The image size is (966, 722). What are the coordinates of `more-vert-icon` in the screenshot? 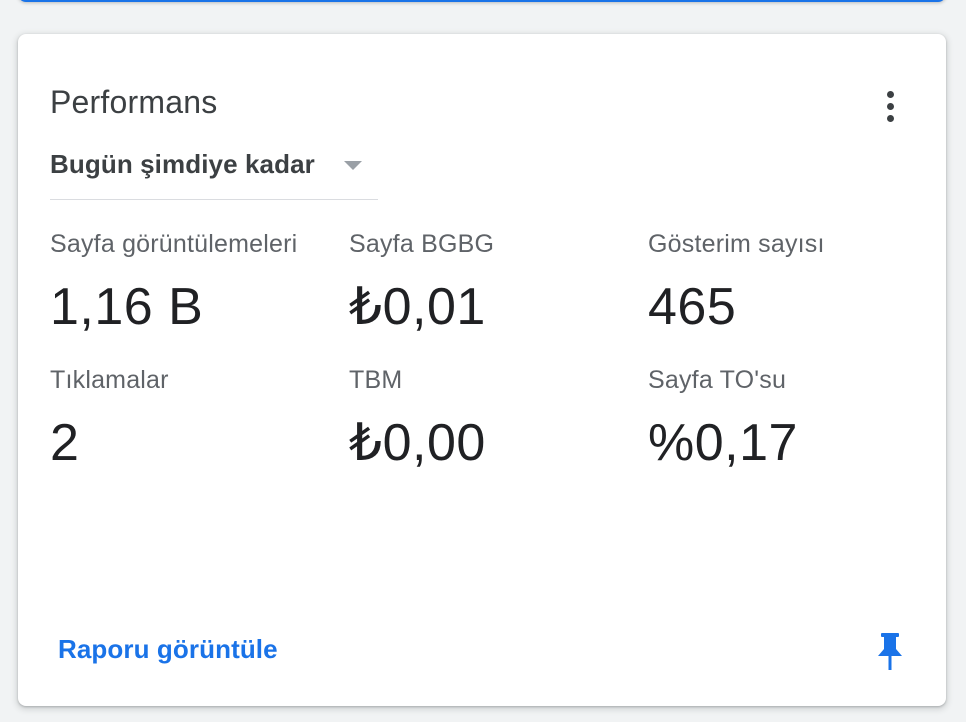 It's located at (890, 94).